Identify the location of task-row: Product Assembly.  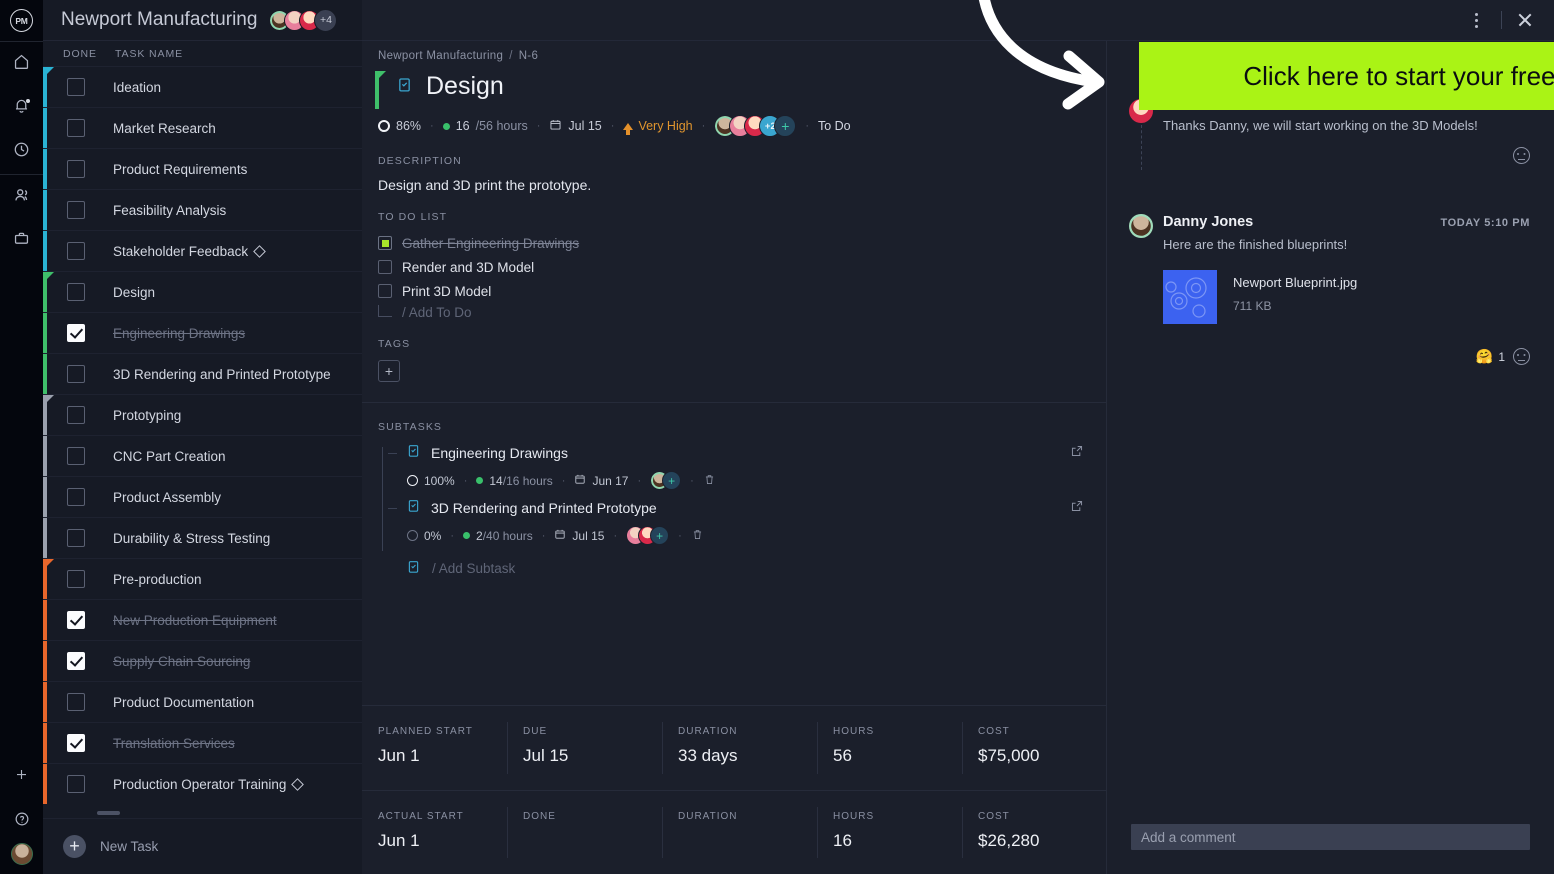
(202, 496).